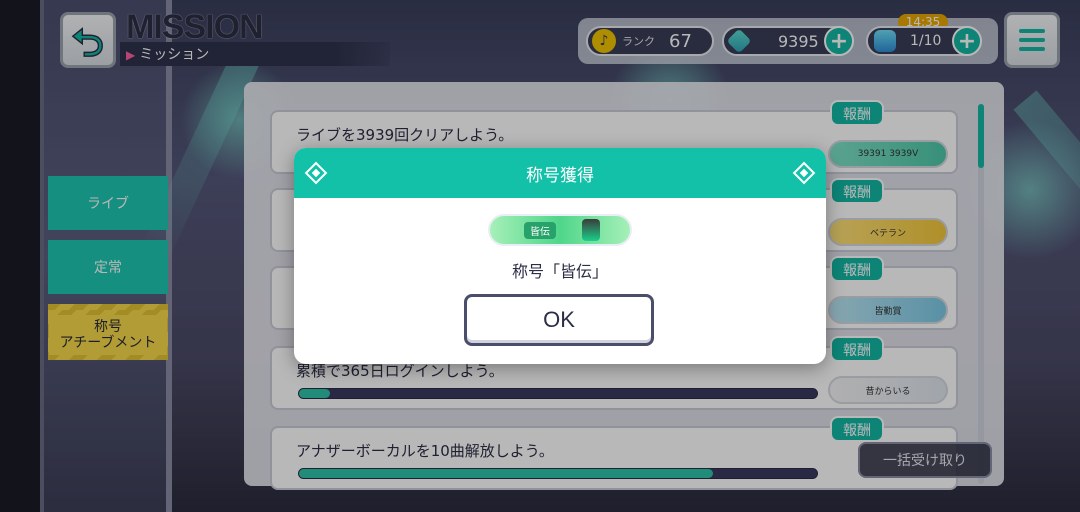  I want to click on acquired-title-plate-text: 皆伝, so click(540, 230).